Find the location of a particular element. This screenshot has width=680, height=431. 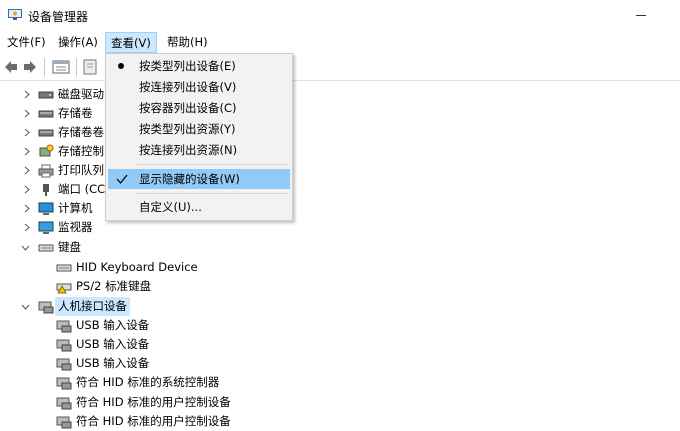

forward-arrow-icon is located at coordinates (30, 67).